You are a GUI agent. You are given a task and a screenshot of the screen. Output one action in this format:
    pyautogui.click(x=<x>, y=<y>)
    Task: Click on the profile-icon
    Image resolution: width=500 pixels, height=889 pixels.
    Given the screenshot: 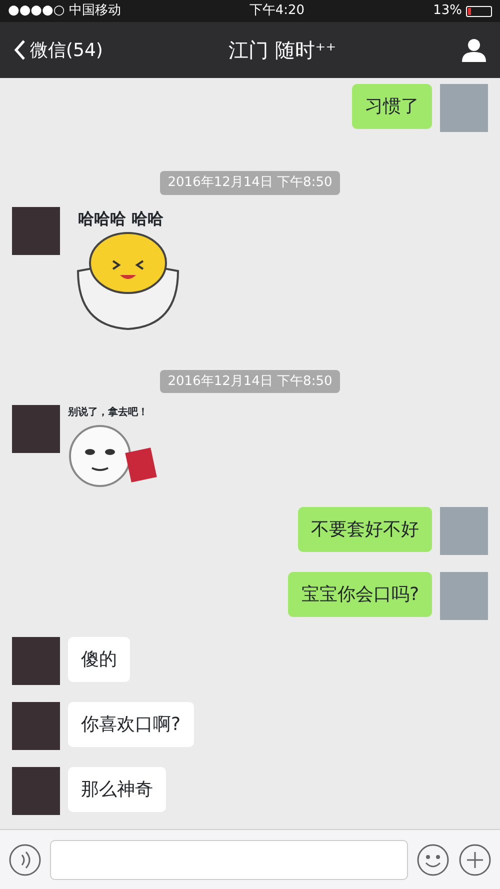 What is the action you would take?
    pyautogui.click(x=474, y=50)
    